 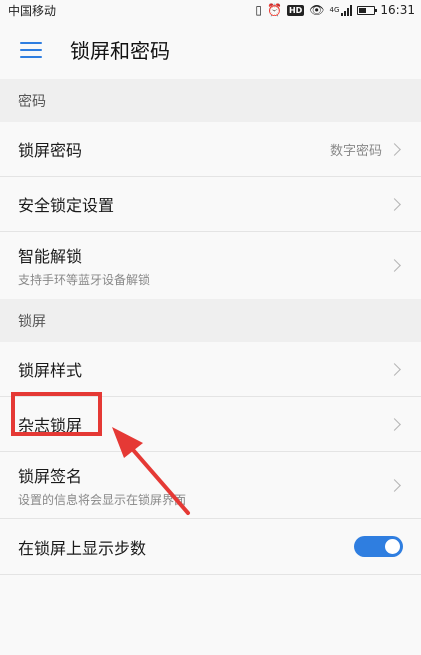 I want to click on network-type: 4G, so click(x=334, y=10).